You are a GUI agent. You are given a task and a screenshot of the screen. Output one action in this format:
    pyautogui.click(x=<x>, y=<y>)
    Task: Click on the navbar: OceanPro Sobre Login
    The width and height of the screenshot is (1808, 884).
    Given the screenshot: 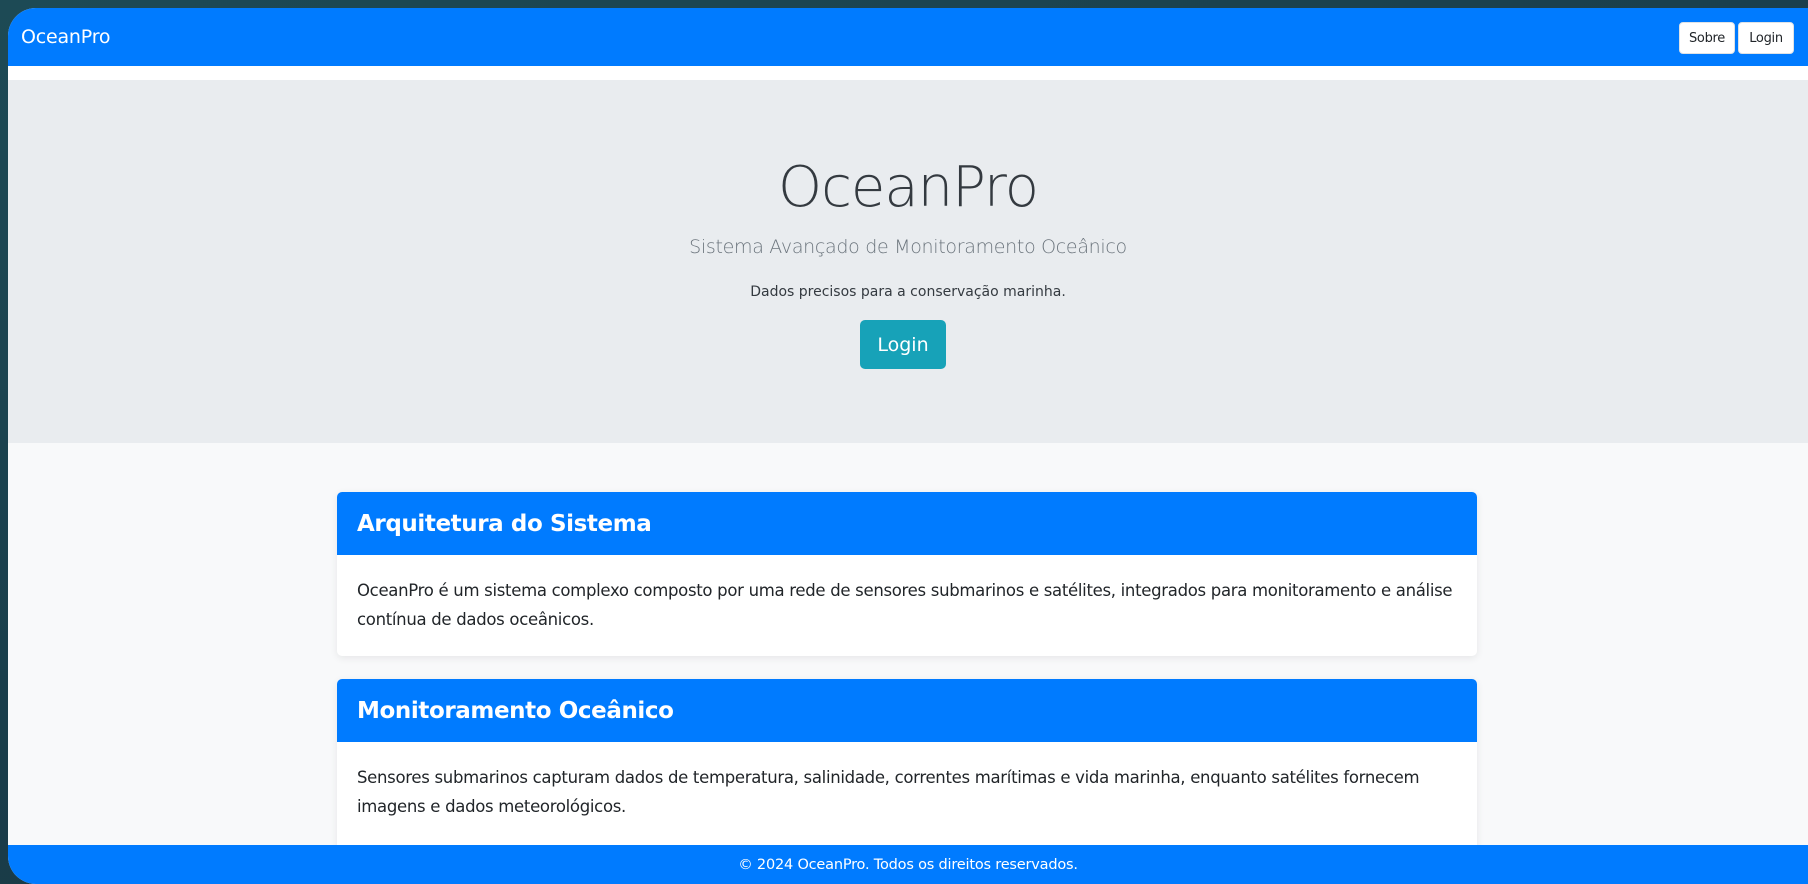 What is the action you would take?
    pyautogui.click(x=908, y=37)
    